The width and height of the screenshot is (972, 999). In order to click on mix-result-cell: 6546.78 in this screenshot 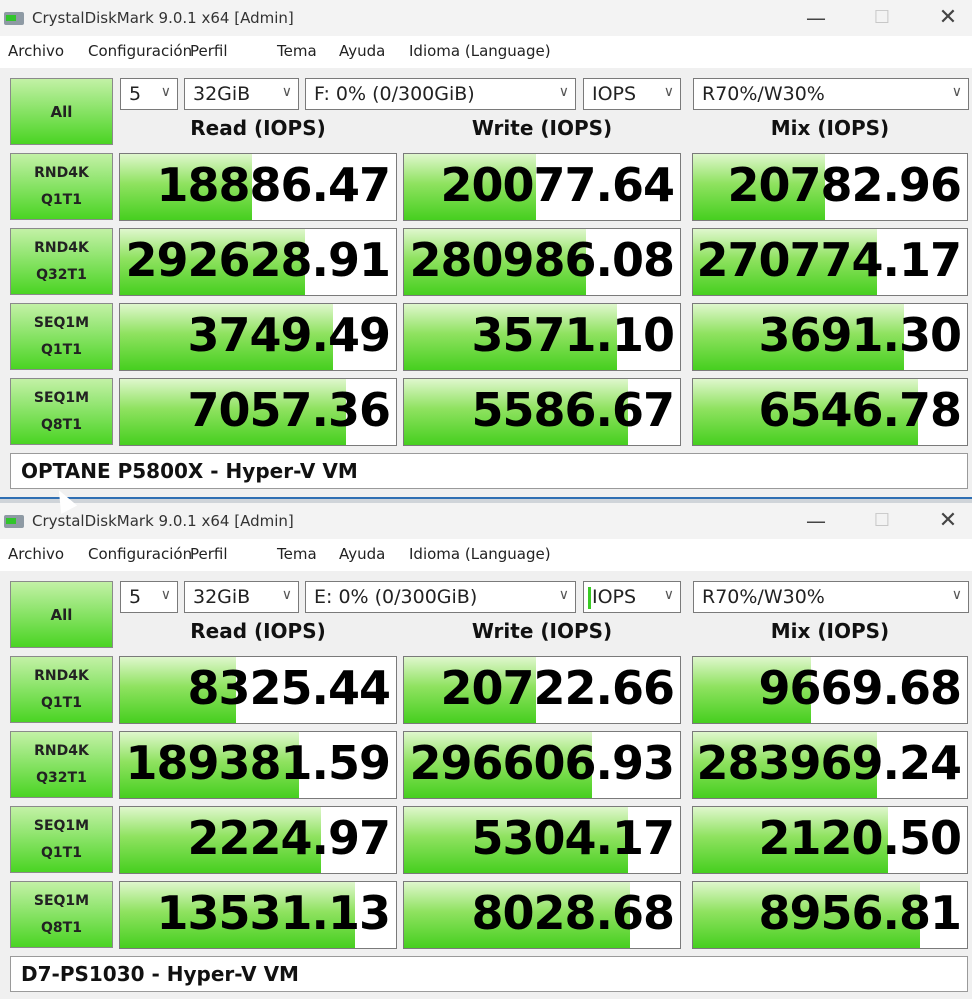, I will do `click(830, 412)`.